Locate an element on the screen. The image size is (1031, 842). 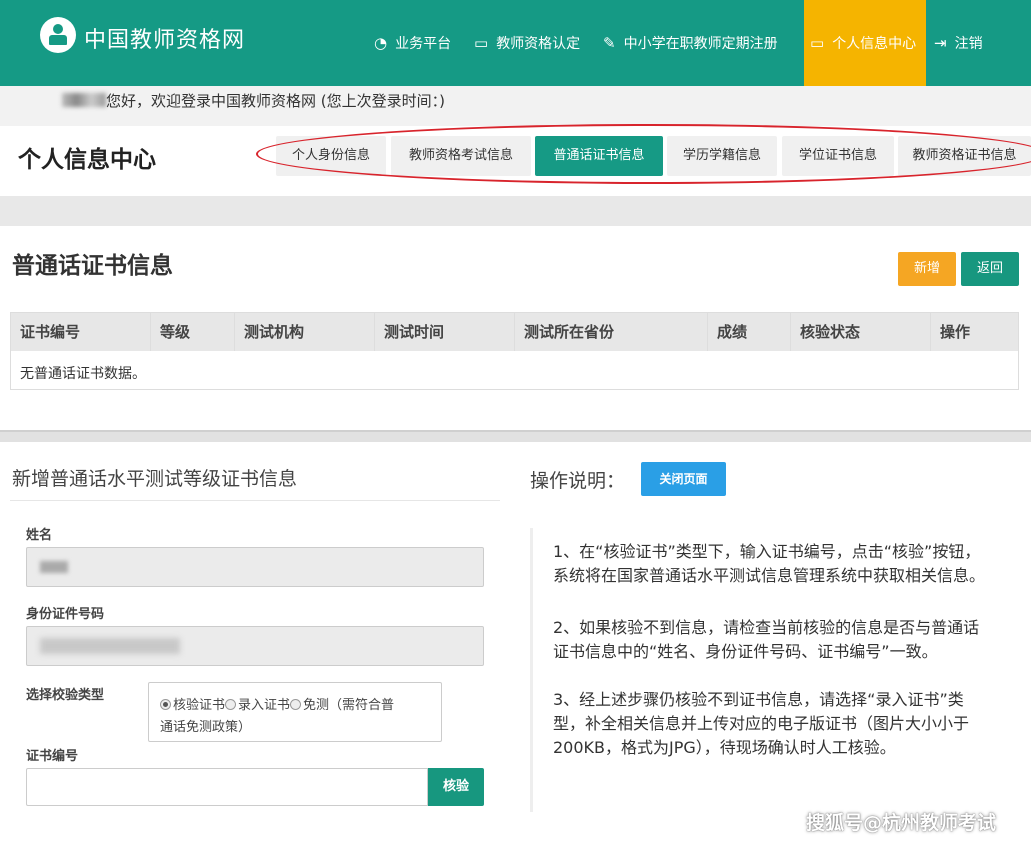
radio-verify-certificate: 核验证书 is located at coordinates (192, 705).